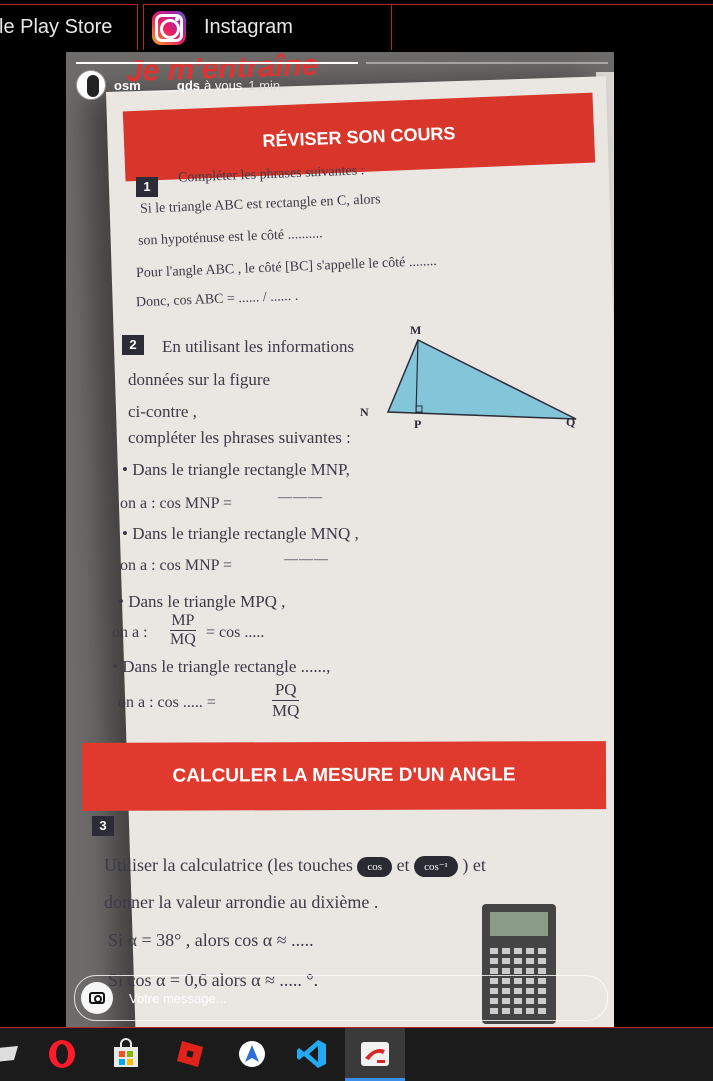  What do you see at coordinates (258, 346) in the screenshot?
I see `ex2-line: En utilisant les informations` at bounding box center [258, 346].